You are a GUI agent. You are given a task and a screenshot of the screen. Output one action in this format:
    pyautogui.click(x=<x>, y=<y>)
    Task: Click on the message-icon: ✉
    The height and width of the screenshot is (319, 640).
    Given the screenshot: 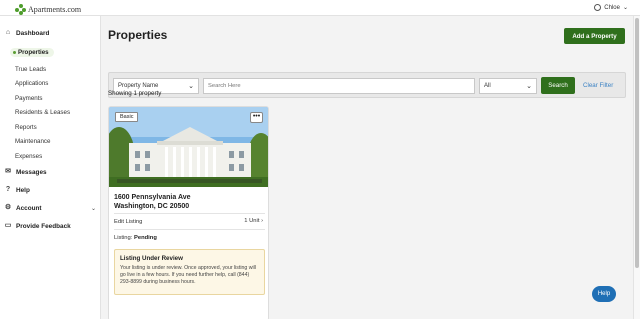 What is the action you would take?
    pyautogui.click(x=8, y=171)
    